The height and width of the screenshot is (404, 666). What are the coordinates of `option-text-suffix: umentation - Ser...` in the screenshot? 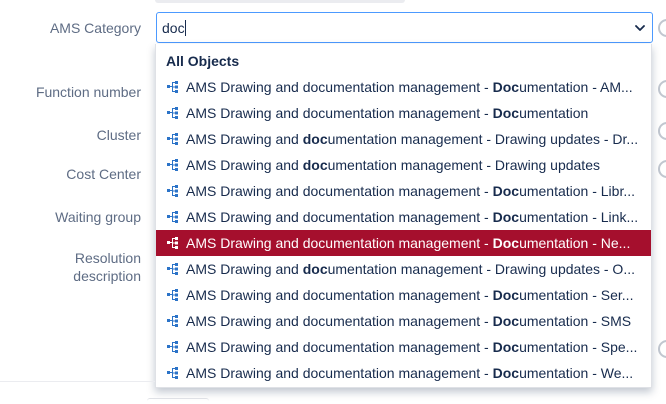 It's located at (576, 295).